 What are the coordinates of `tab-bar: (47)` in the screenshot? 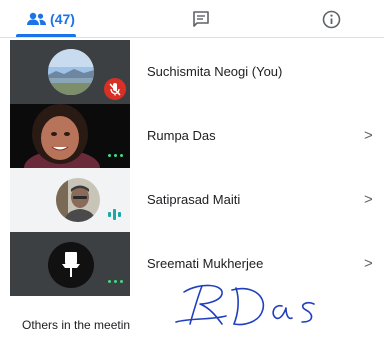 It's located at (192, 19).